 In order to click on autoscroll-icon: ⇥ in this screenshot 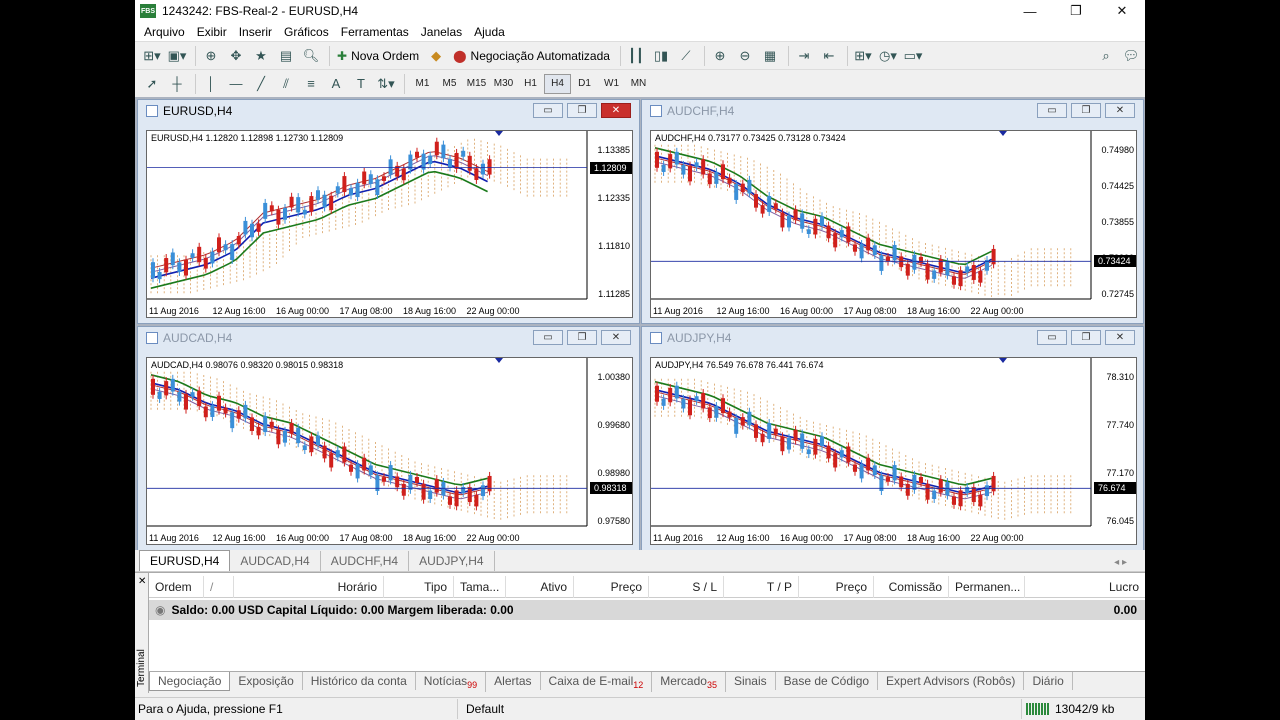, I will do `click(804, 56)`.